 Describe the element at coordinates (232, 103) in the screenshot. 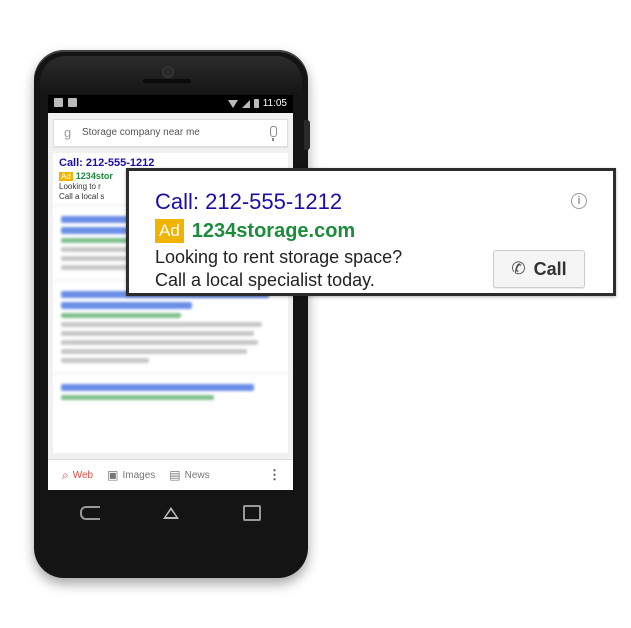

I see `wifi-icon` at that location.